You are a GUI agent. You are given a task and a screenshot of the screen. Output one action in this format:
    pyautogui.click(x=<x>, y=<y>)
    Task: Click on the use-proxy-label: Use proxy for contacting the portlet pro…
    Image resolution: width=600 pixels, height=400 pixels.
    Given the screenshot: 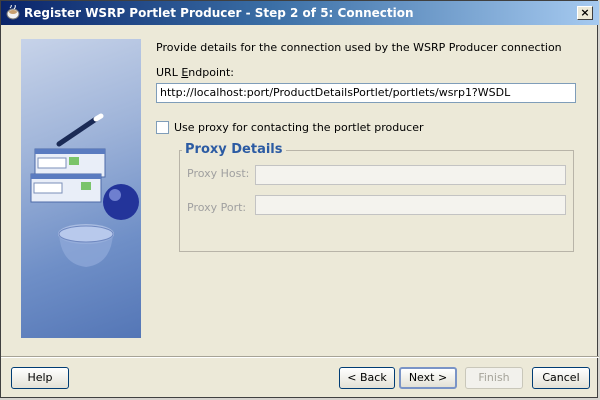 What is the action you would take?
    pyautogui.click(x=299, y=127)
    